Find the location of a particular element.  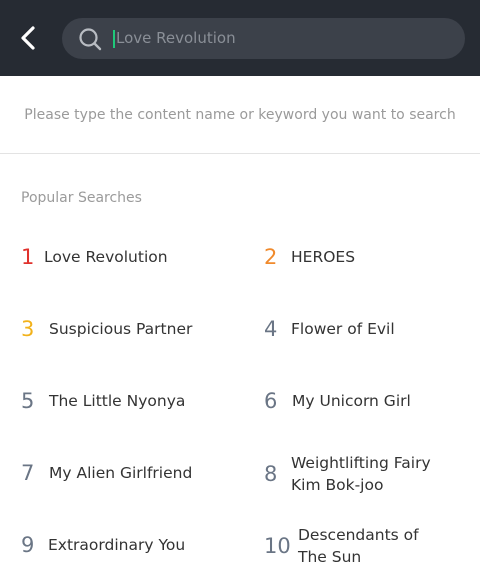

popular-item-title: HEROES is located at coordinates (323, 257).